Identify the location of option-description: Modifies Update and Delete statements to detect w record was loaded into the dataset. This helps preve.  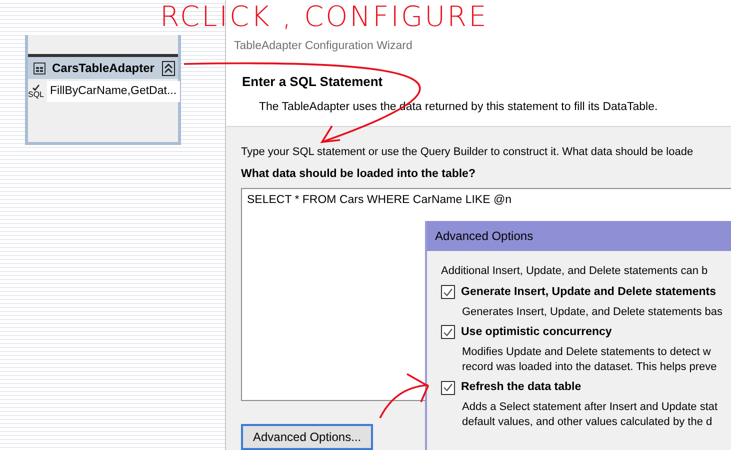
(590, 360).